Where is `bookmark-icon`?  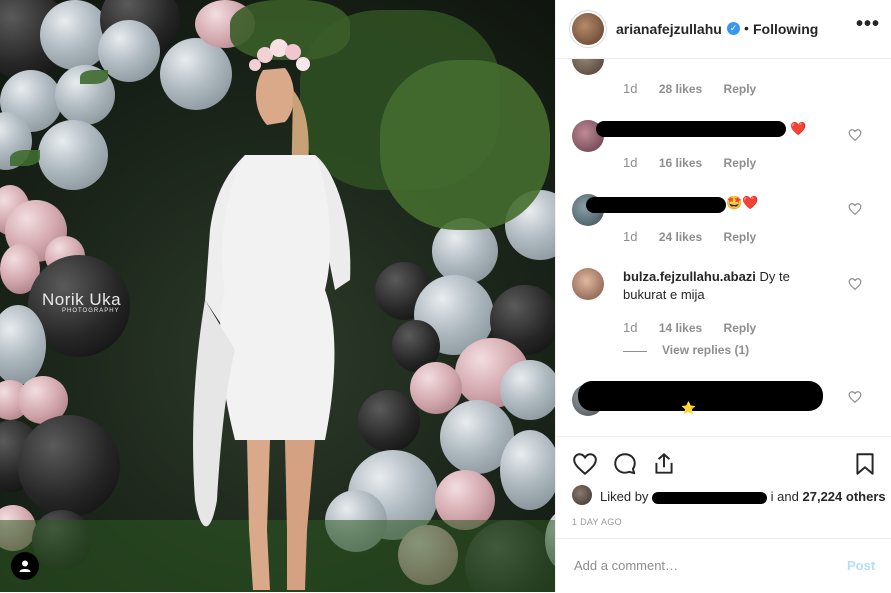
bookmark-icon is located at coordinates (865, 464).